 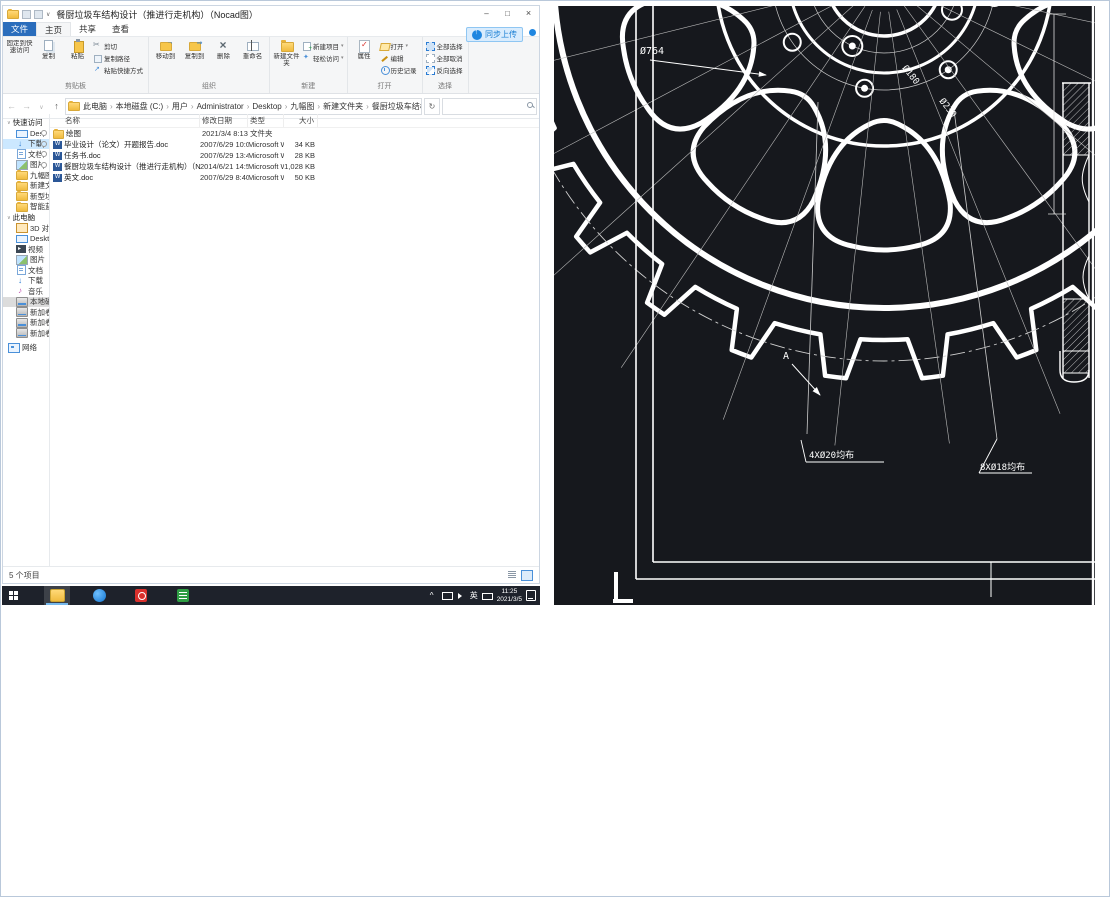 I want to click on sidebar-item: 视频, so click(x=26, y=249).